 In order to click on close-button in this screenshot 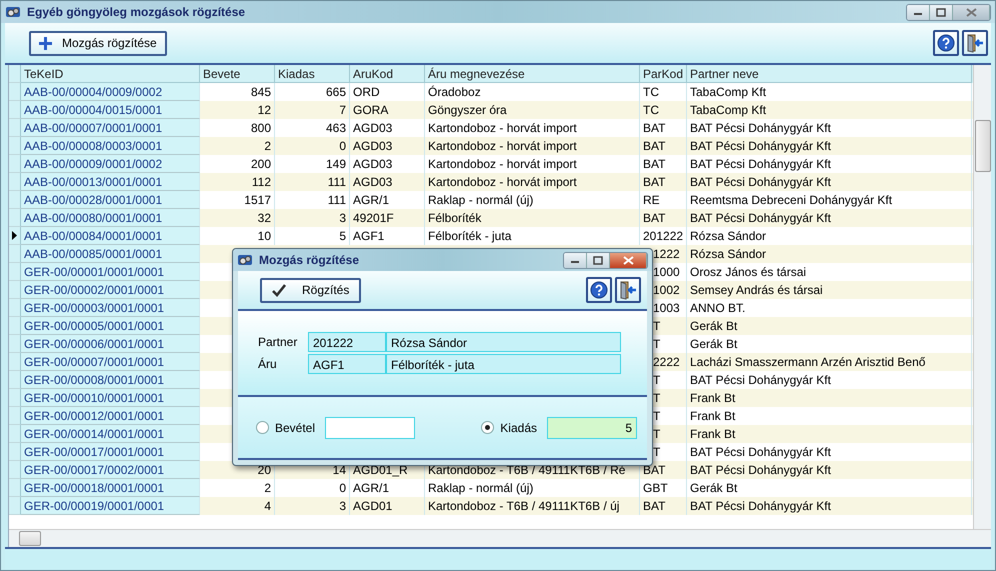, I will do `click(628, 260)`.